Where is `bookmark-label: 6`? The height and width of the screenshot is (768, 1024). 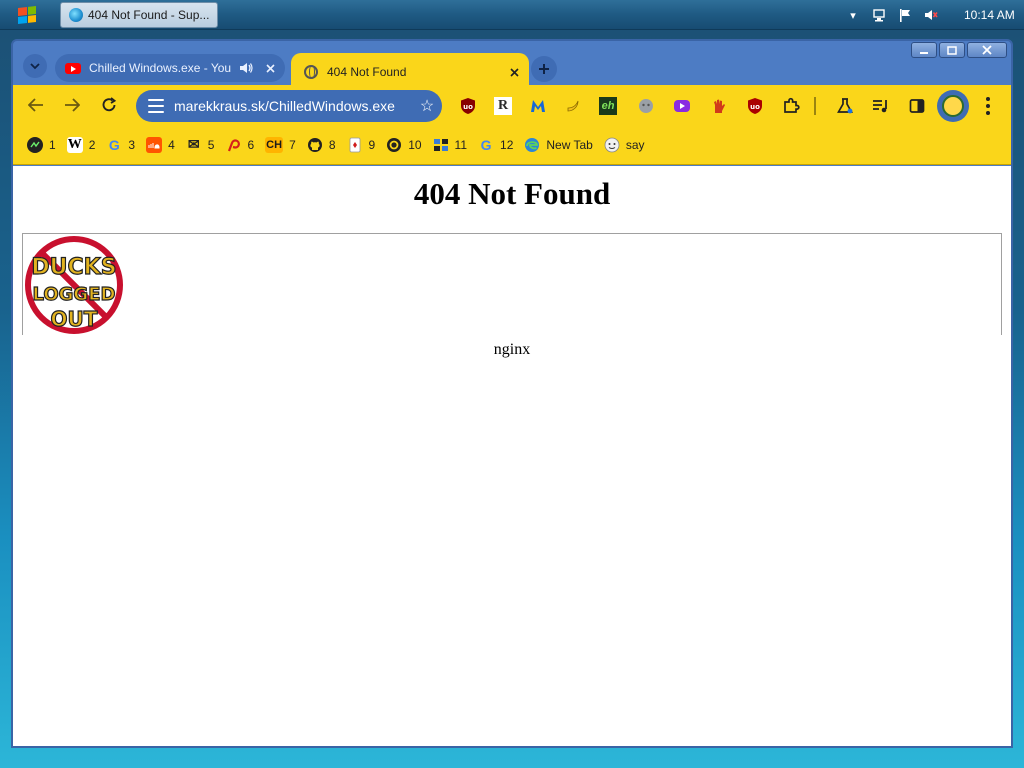 bookmark-label: 6 is located at coordinates (251, 144).